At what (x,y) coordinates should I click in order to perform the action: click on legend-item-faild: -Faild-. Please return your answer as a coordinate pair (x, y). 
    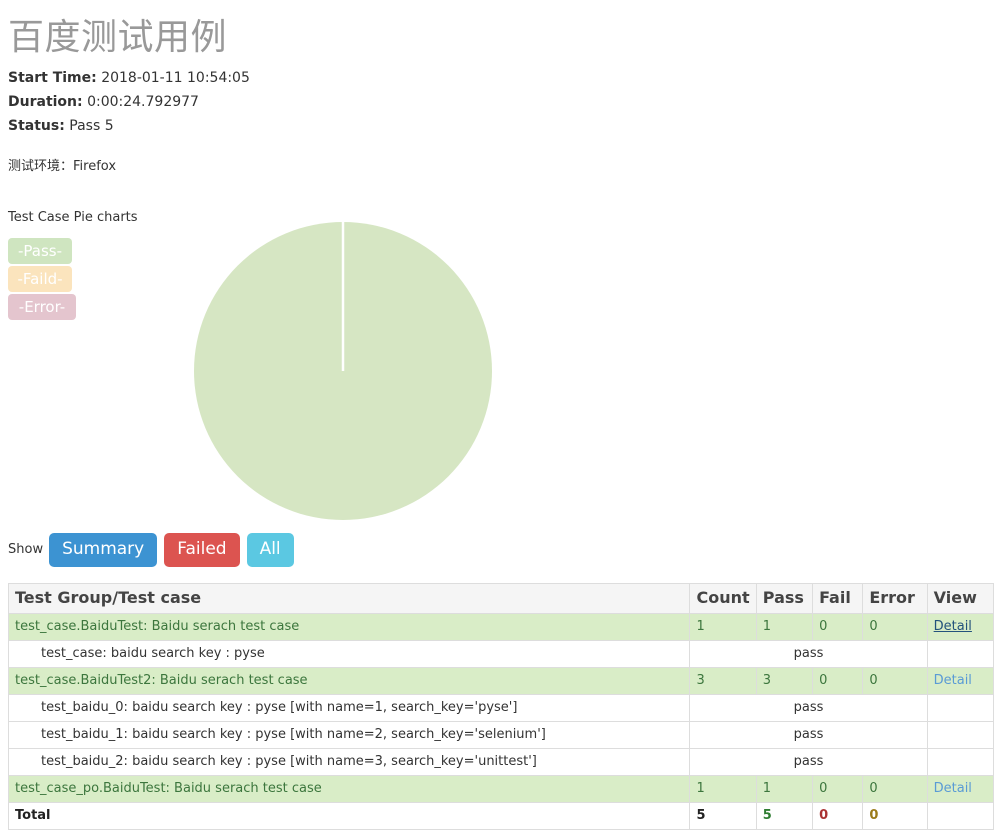
    Looking at the image, I should click on (40, 278).